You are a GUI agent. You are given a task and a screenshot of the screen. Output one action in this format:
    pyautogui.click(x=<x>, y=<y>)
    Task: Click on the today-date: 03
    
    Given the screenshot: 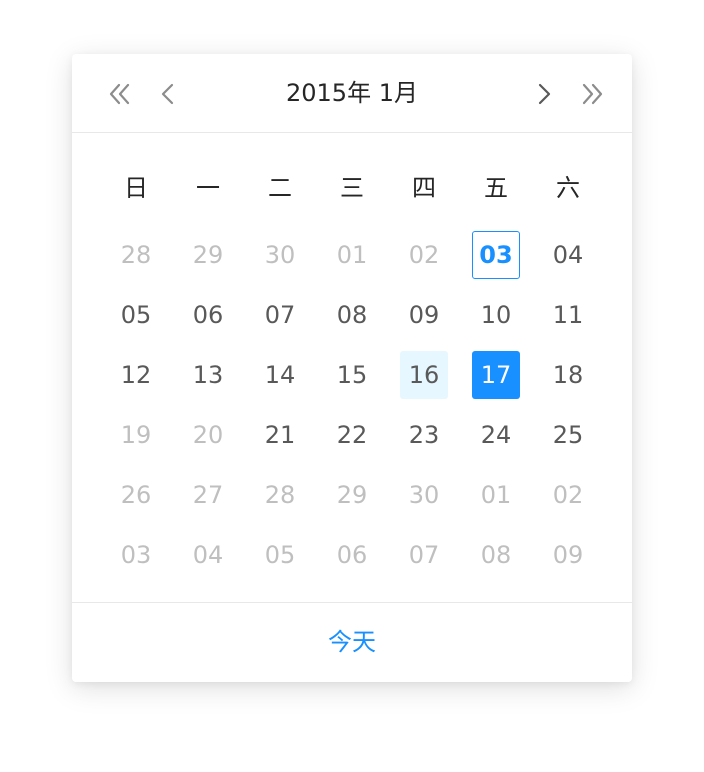 What is the action you would take?
    pyautogui.click(x=496, y=255)
    